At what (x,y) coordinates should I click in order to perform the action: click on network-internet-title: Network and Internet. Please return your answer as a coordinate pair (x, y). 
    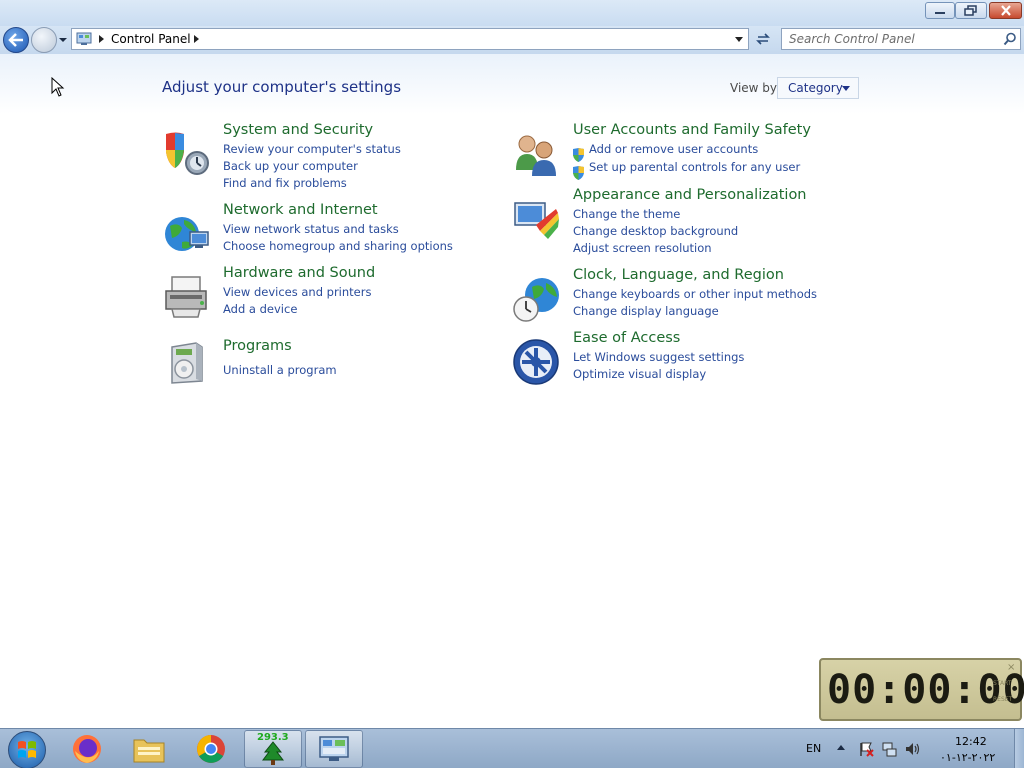
    Looking at the image, I should click on (300, 210).